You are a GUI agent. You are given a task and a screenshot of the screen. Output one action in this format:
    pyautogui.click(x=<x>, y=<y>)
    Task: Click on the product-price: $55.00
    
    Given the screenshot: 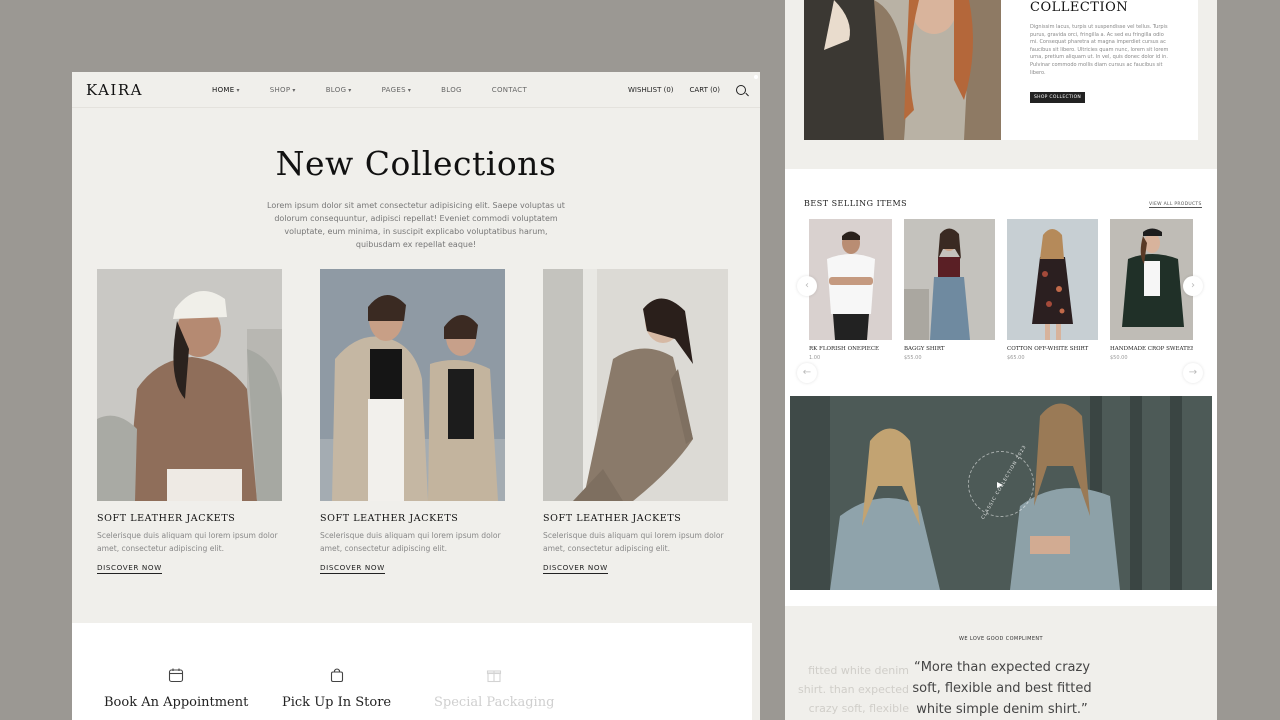 What is the action you would take?
    pyautogui.click(x=913, y=358)
    